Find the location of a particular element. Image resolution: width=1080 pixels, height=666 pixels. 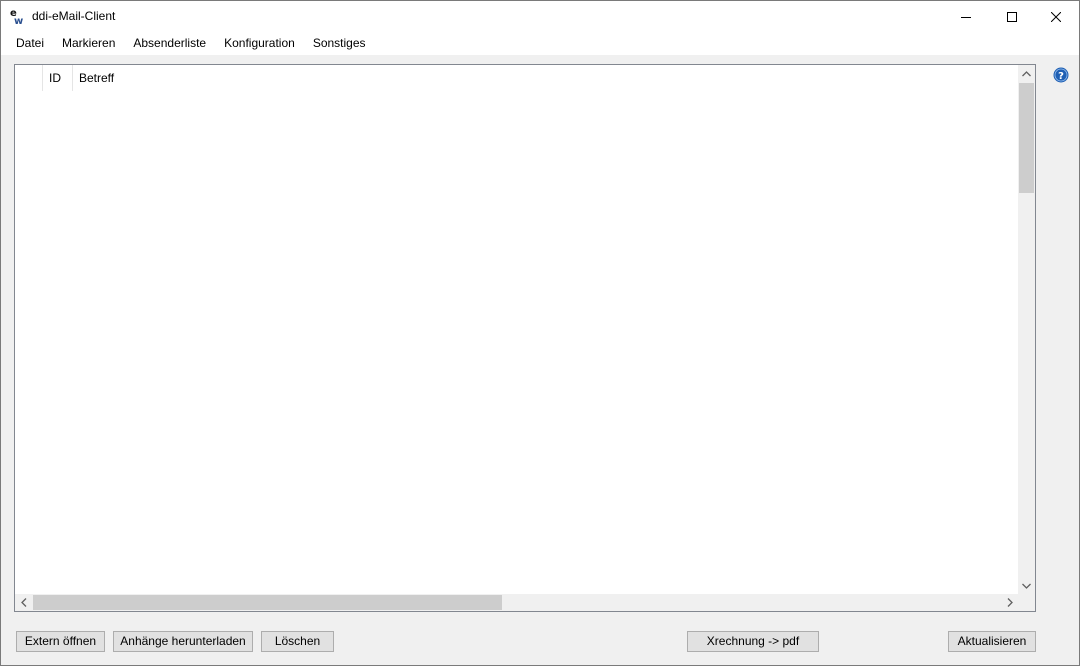

chevron-right-icon is located at coordinates (1010, 602).